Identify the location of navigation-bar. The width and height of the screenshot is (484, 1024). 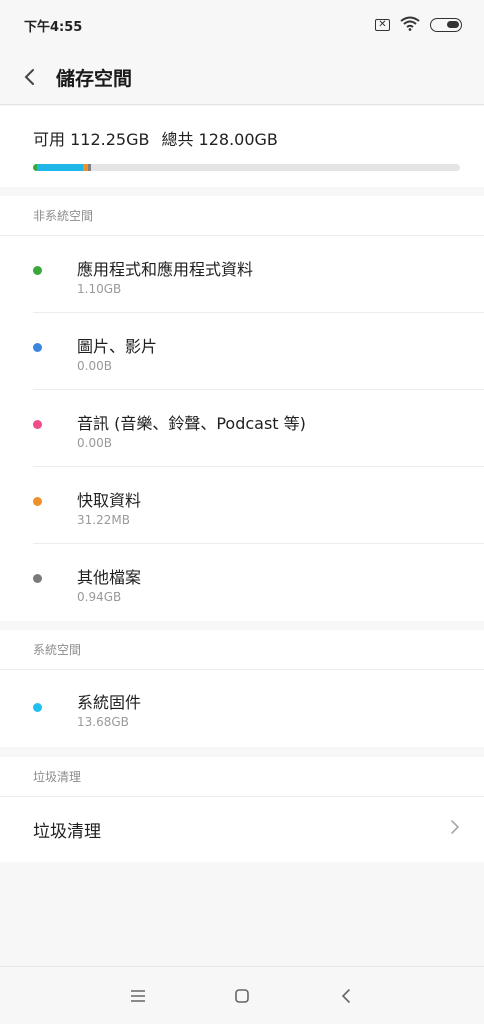
(242, 995).